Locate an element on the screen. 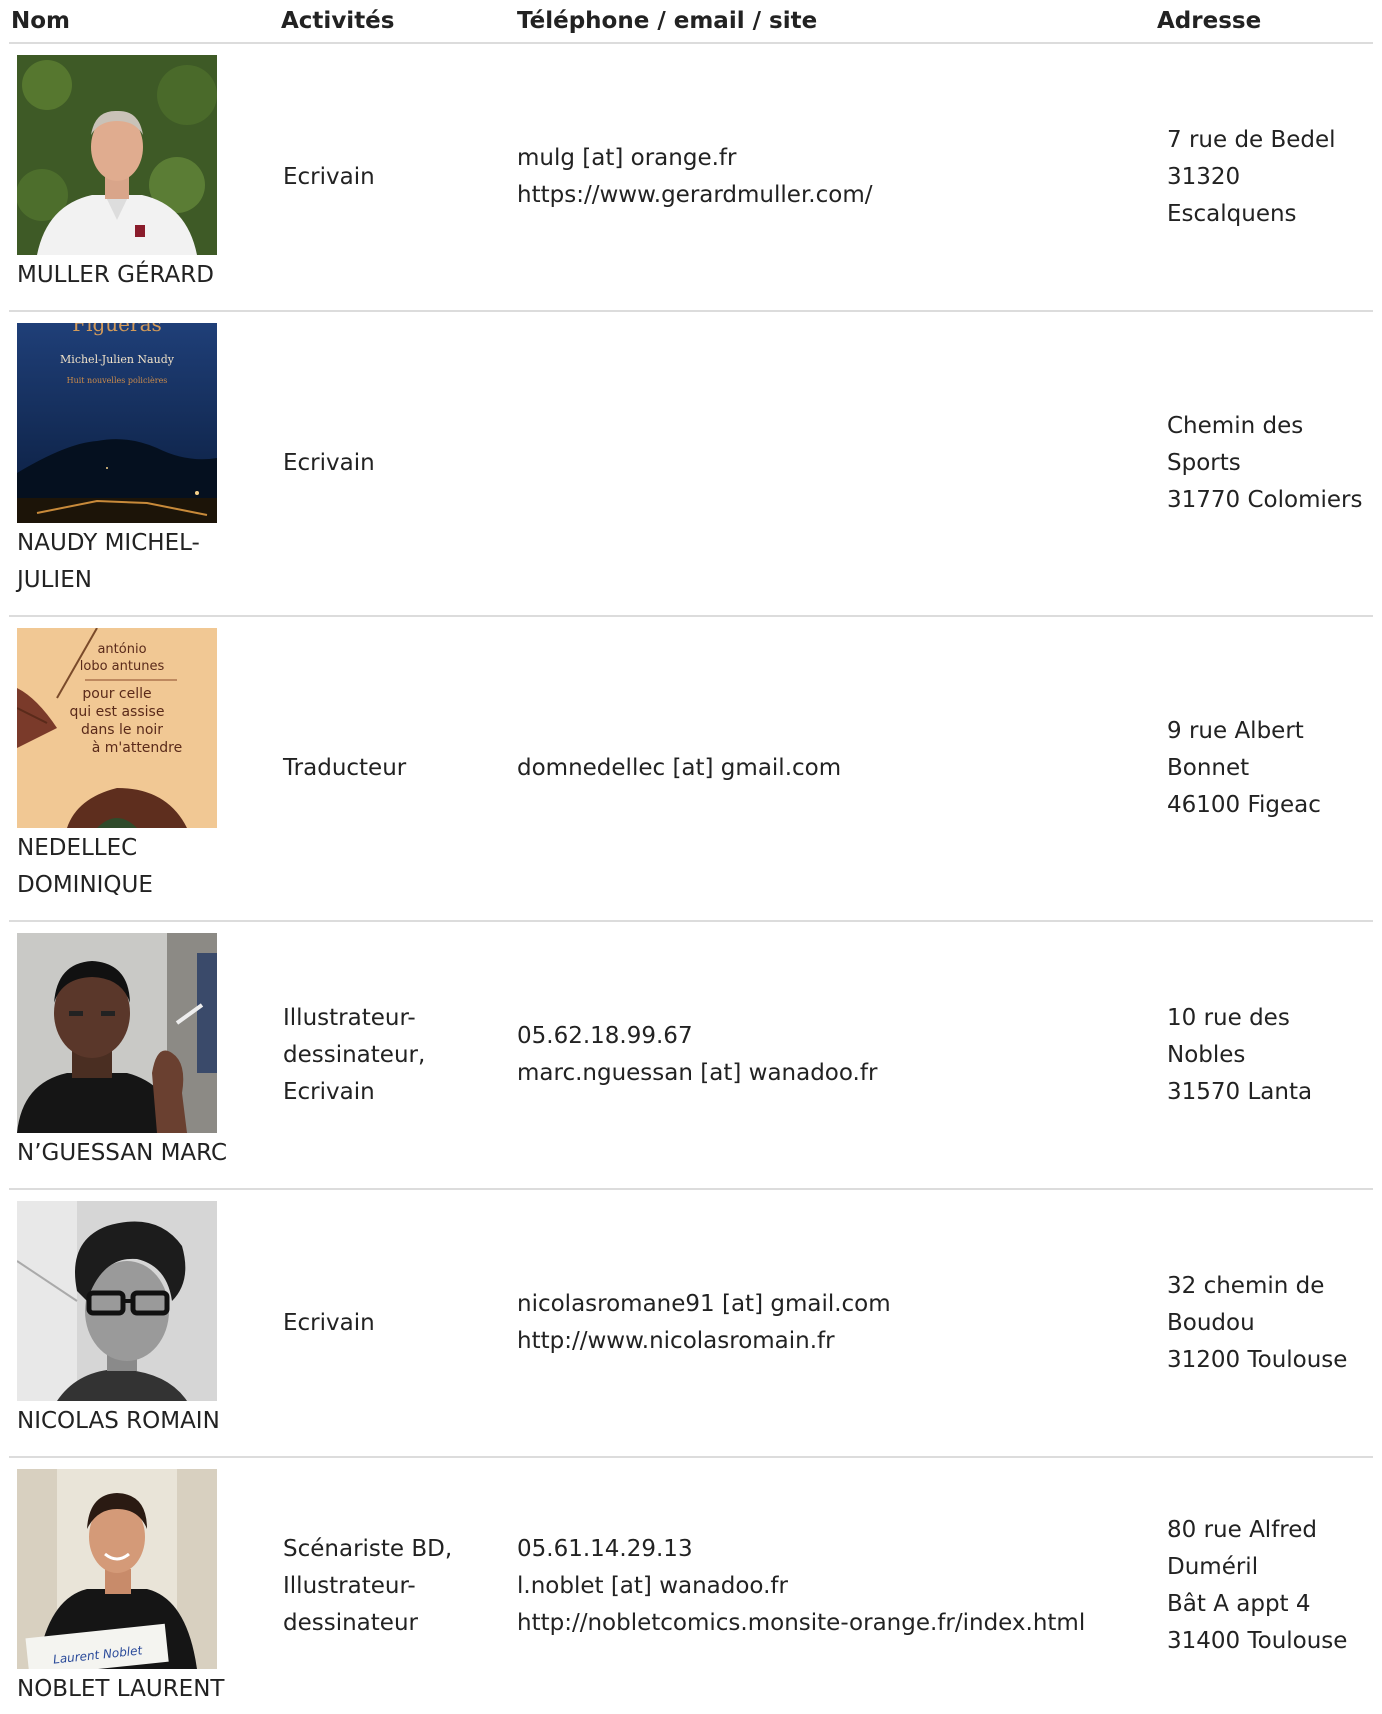 Image resolution: width=1382 pixels, height=1714 pixels. address-cell: 9 rue Albert Bonnet 46100 Figeac is located at coordinates (1261, 769).